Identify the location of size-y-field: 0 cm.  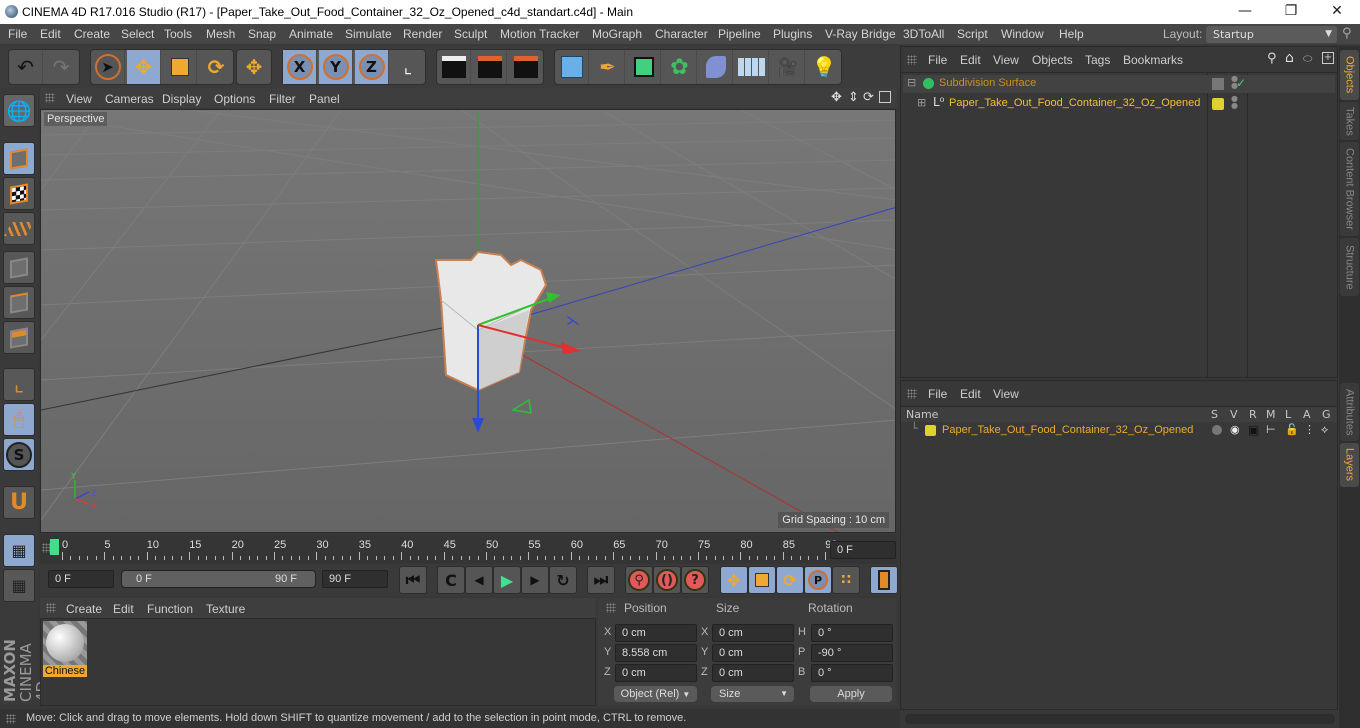
(753, 653).